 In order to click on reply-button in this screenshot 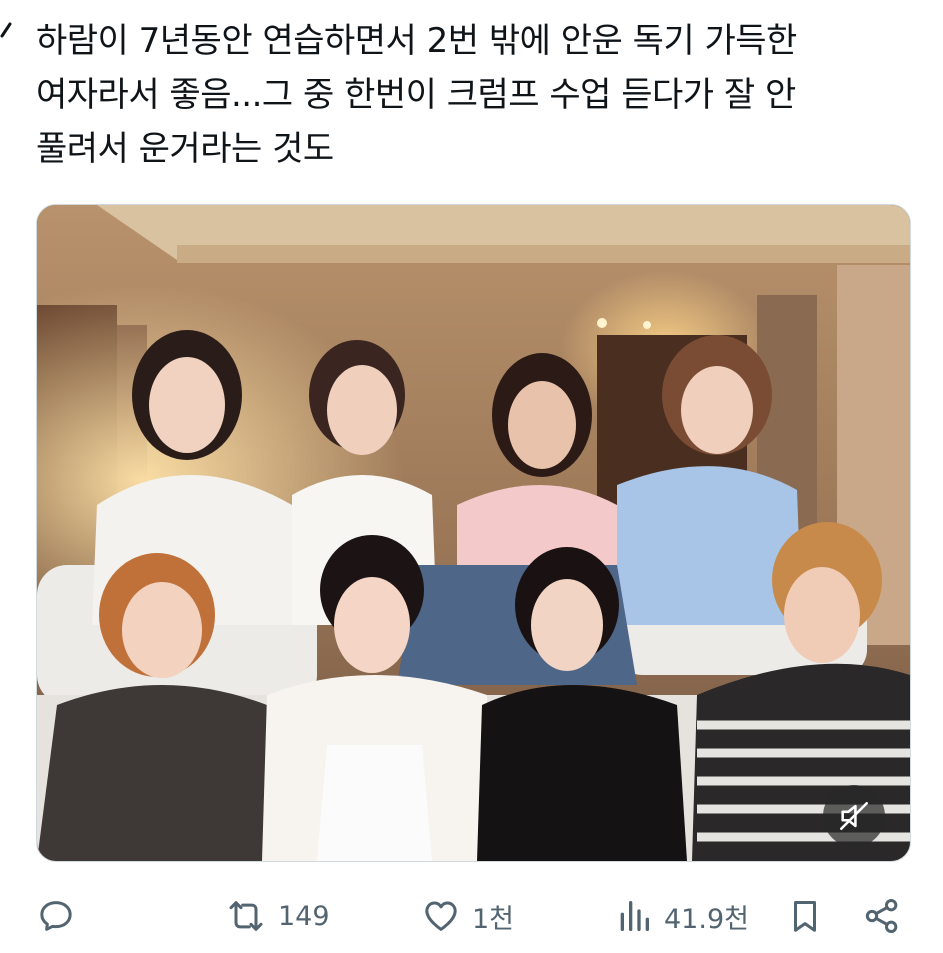, I will do `click(56, 916)`.